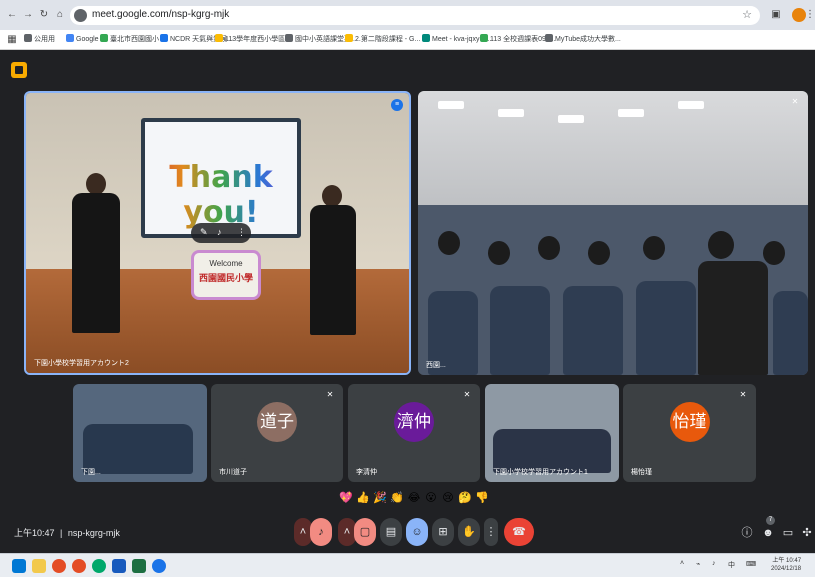 This screenshot has width=815, height=577. What do you see at coordinates (365, 532) in the screenshot?
I see `camera-off-button: ▢` at bounding box center [365, 532].